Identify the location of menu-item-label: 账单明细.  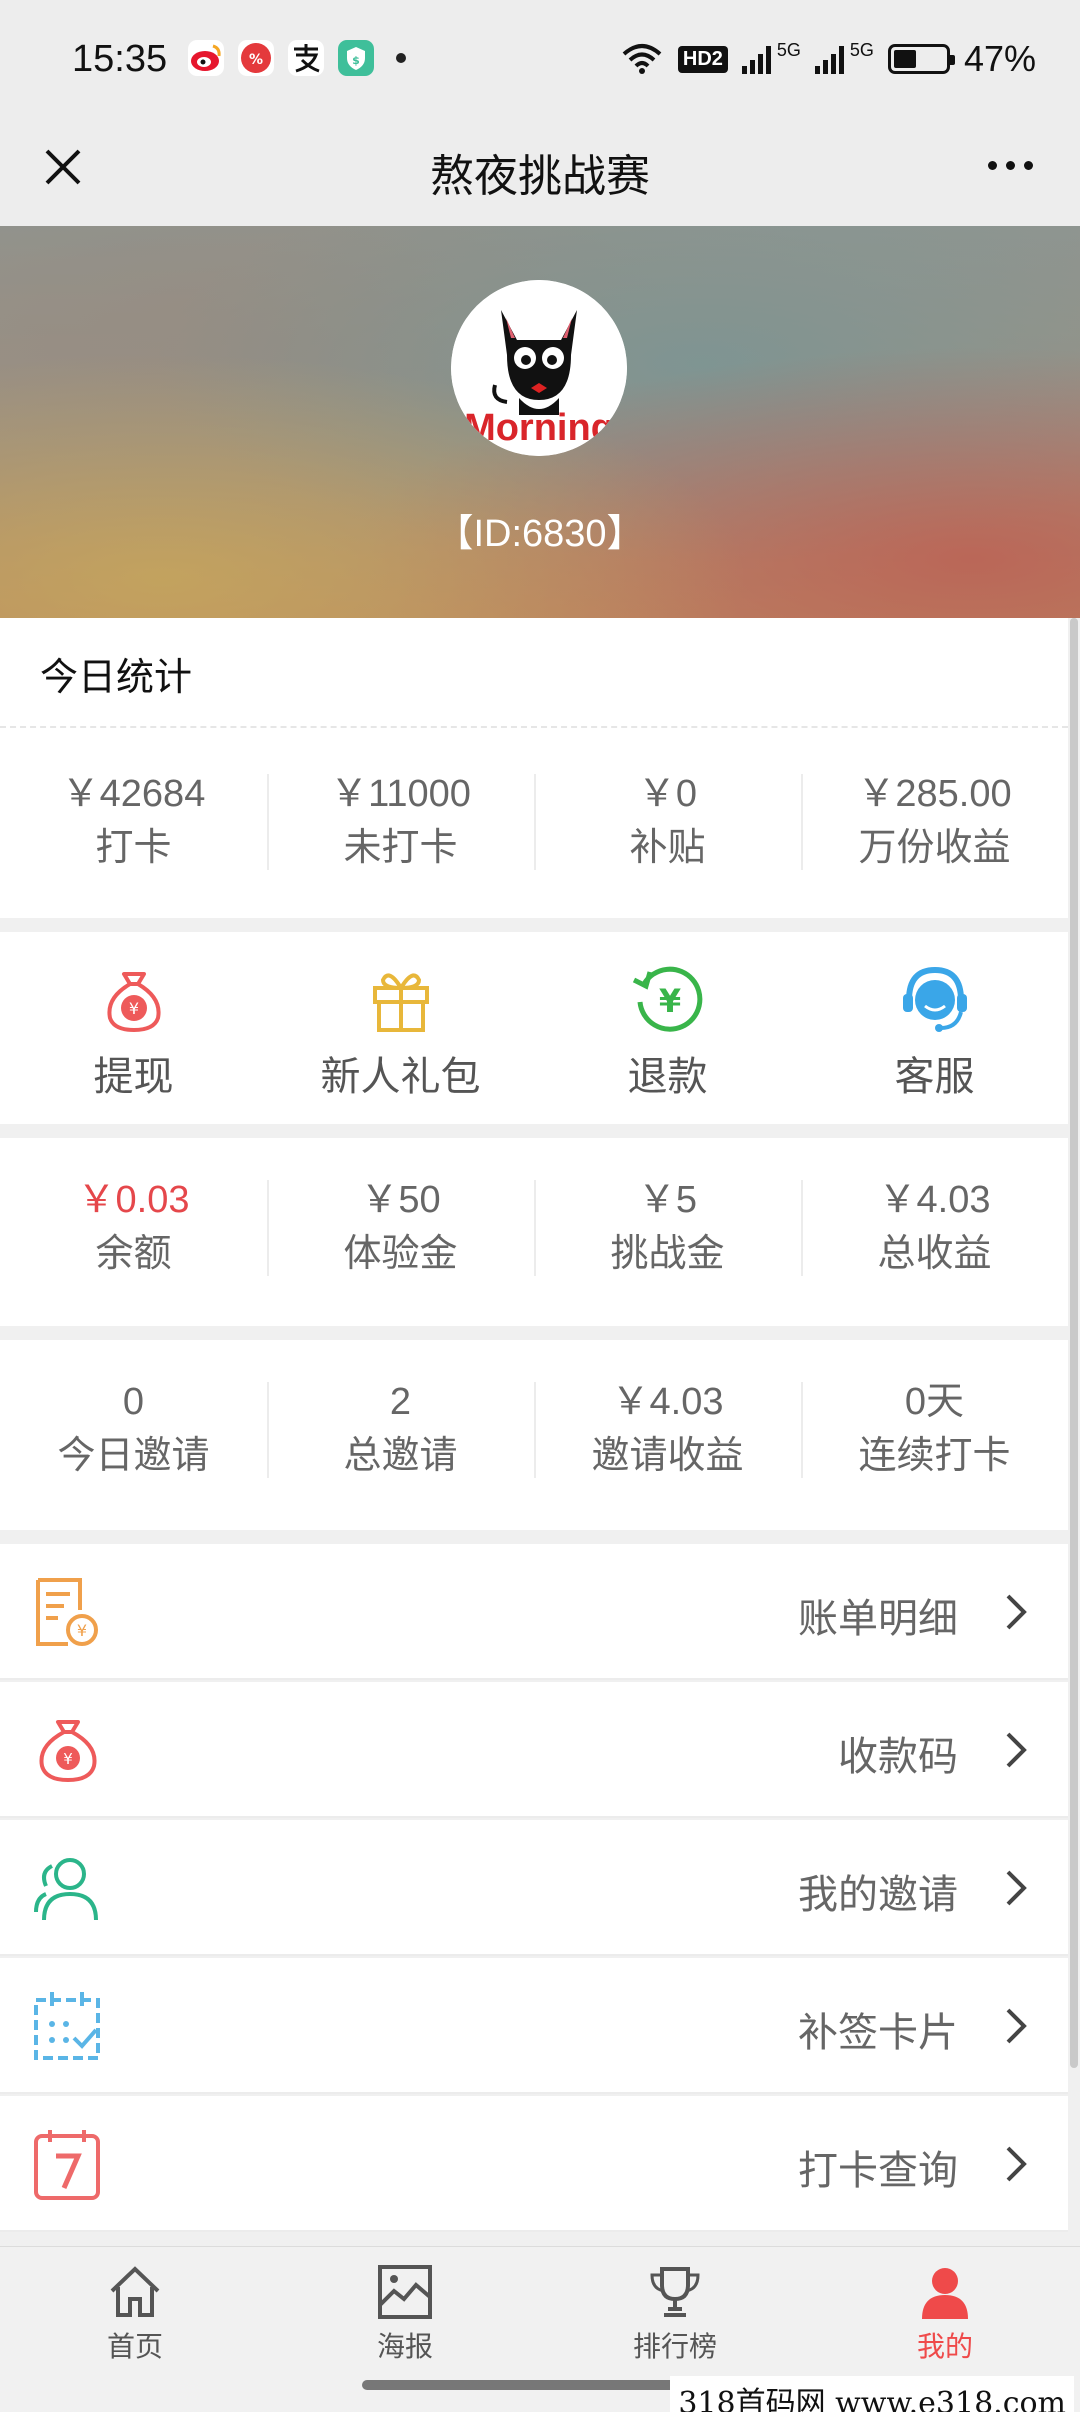
(878, 1619).